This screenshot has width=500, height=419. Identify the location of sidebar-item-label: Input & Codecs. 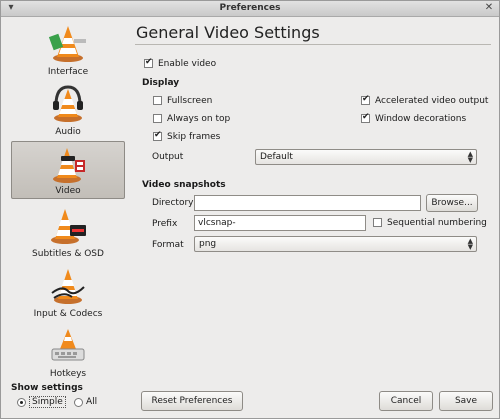
(68, 314).